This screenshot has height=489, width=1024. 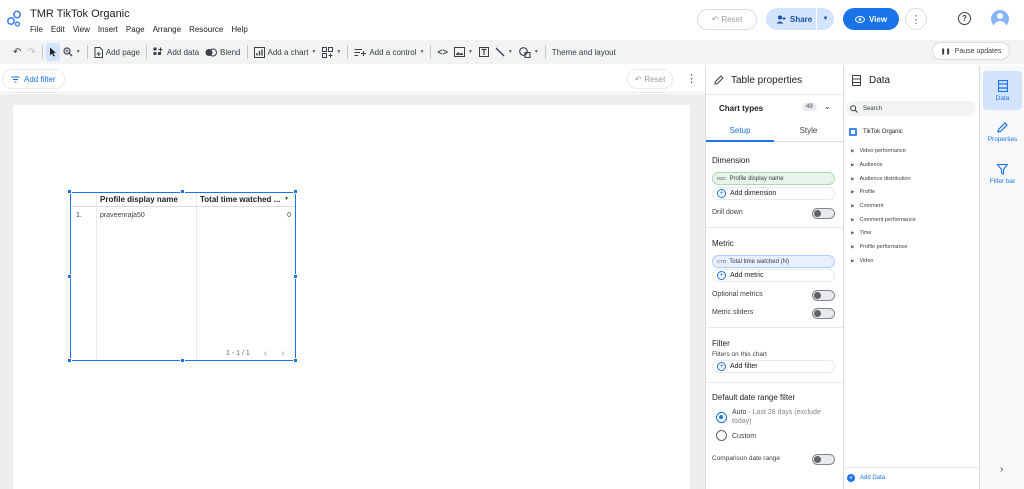 What do you see at coordinates (747, 275) in the screenshot?
I see `add-metric-label: Add metric` at bounding box center [747, 275].